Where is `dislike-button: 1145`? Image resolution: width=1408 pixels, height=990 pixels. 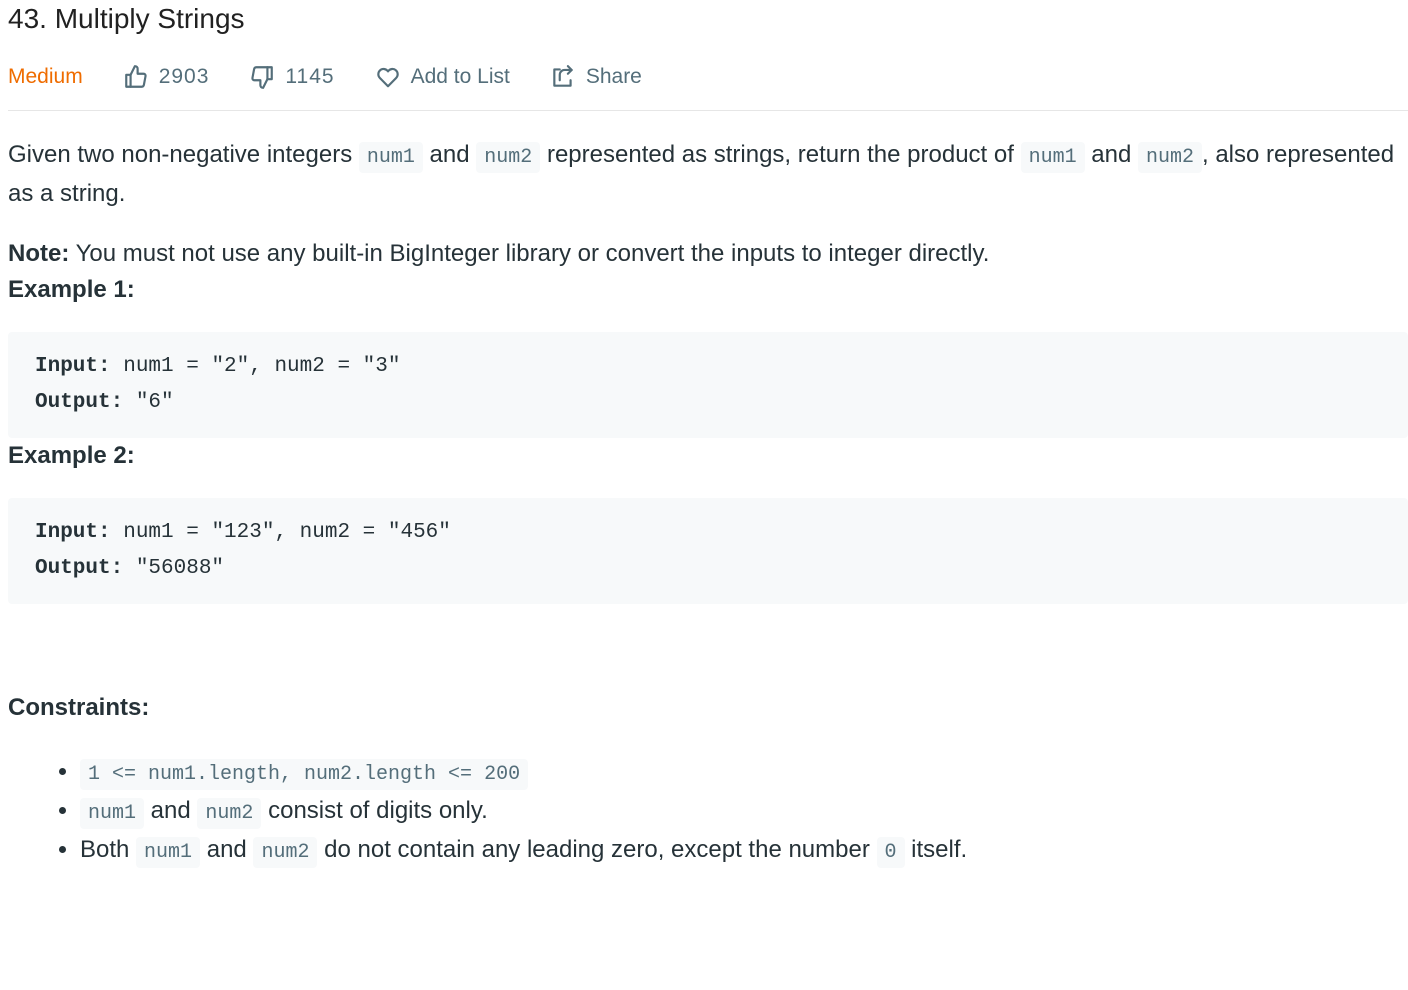
dislike-button: 1145 is located at coordinates (291, 77).